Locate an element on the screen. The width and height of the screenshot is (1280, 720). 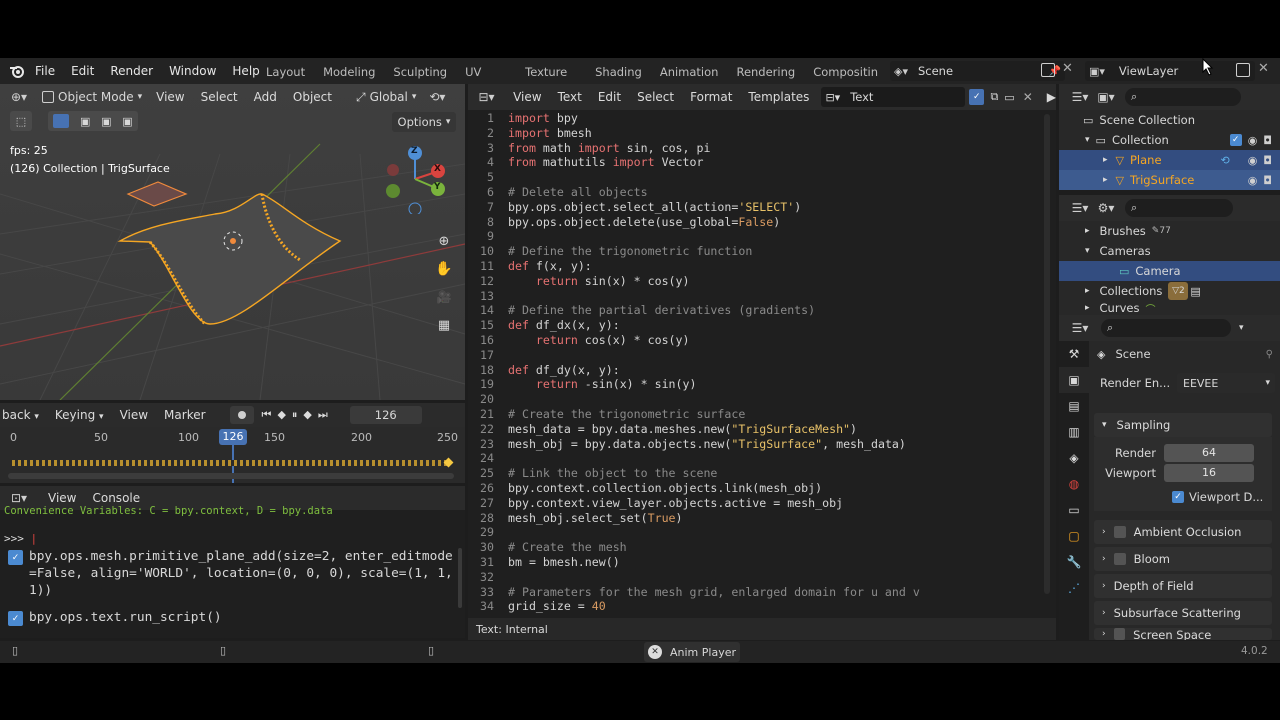
browser-search-input: ⌕ is located at coordinates (1179, 208).